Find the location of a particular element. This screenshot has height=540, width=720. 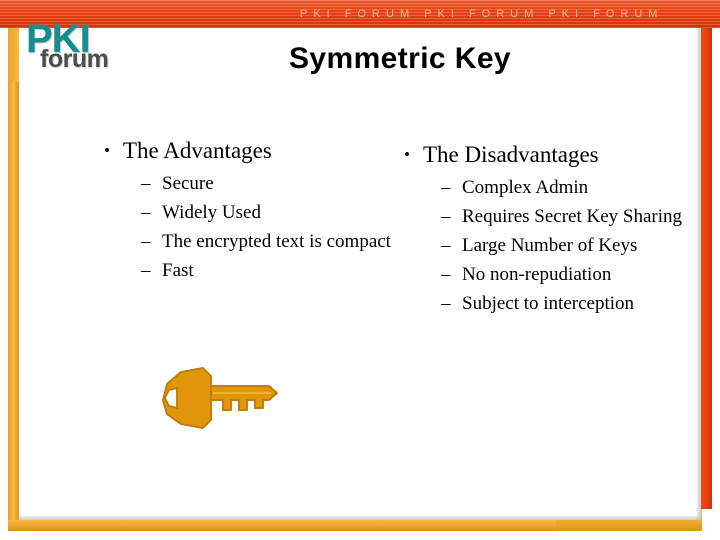

list-item-label: Fast is located at coordinates (178, 270).